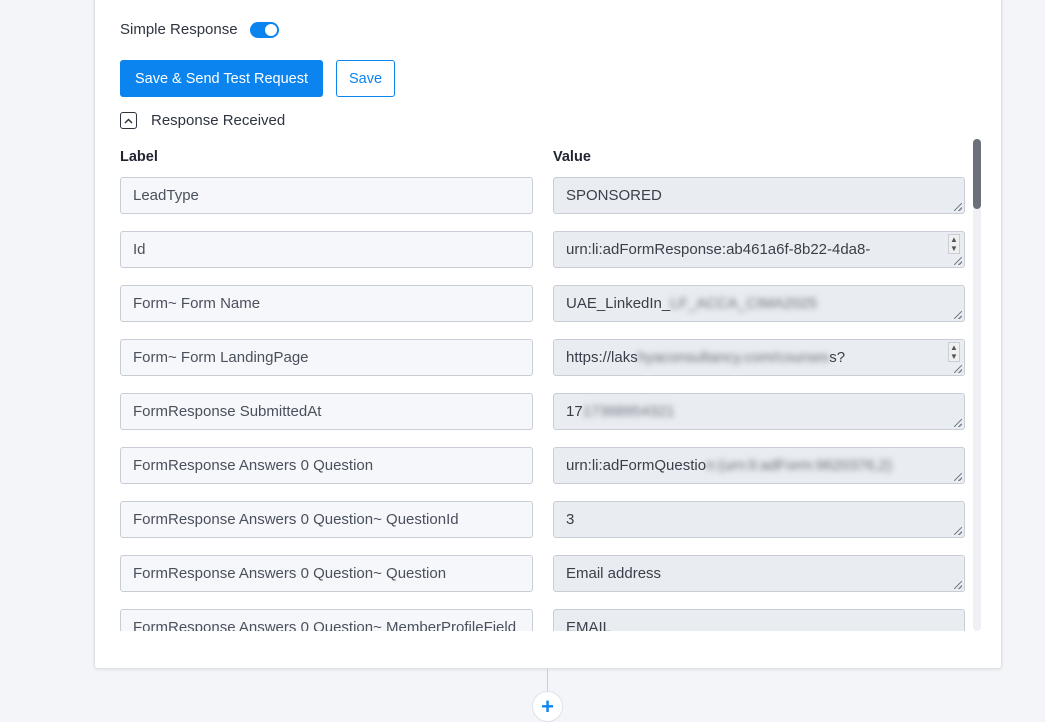 This screenshot has height=722, width=1045. Describe the element at coordinates (589, 625) in the screenshot. I see `field-value-text: EMAIL` at that location.